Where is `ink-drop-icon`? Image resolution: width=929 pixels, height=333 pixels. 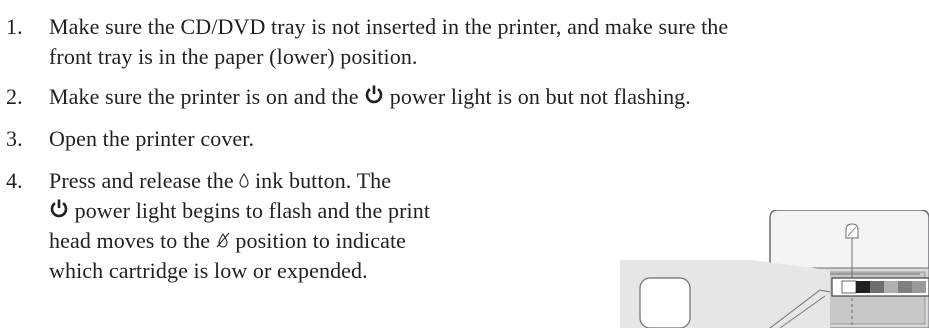 ink-drop-icon is located at coordinates (244, 180).